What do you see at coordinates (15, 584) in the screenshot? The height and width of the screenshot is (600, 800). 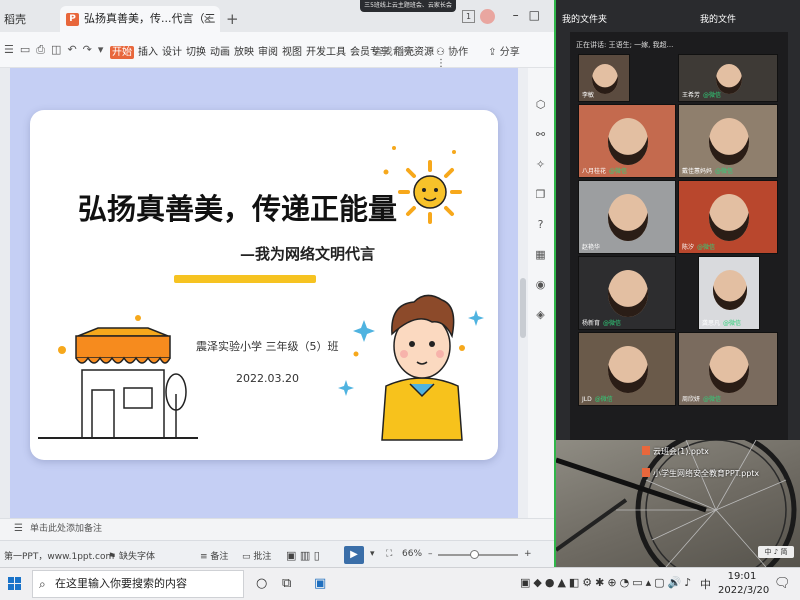 I see `windows-start-icon` at bounding box center [15, 584].